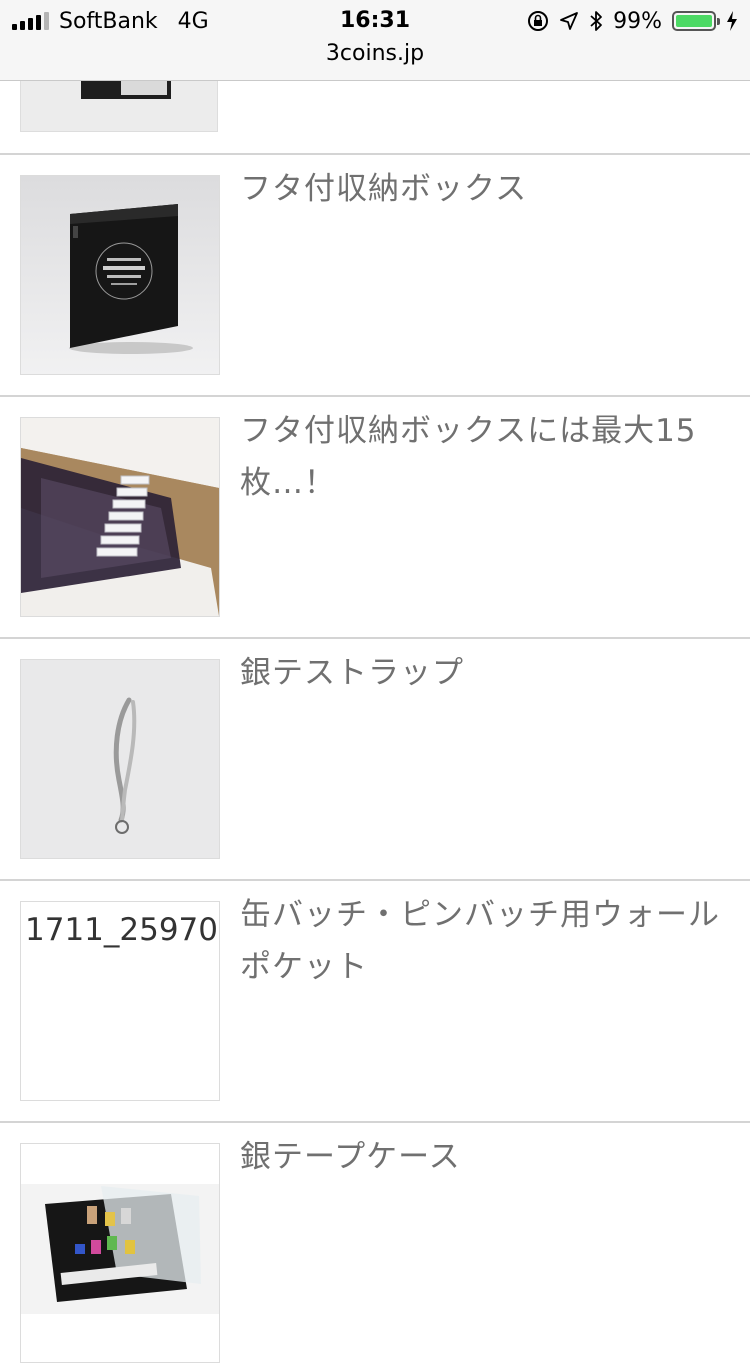 The image size is (750, 1363). I want to click on status-right: 99%, so click(632, 21).